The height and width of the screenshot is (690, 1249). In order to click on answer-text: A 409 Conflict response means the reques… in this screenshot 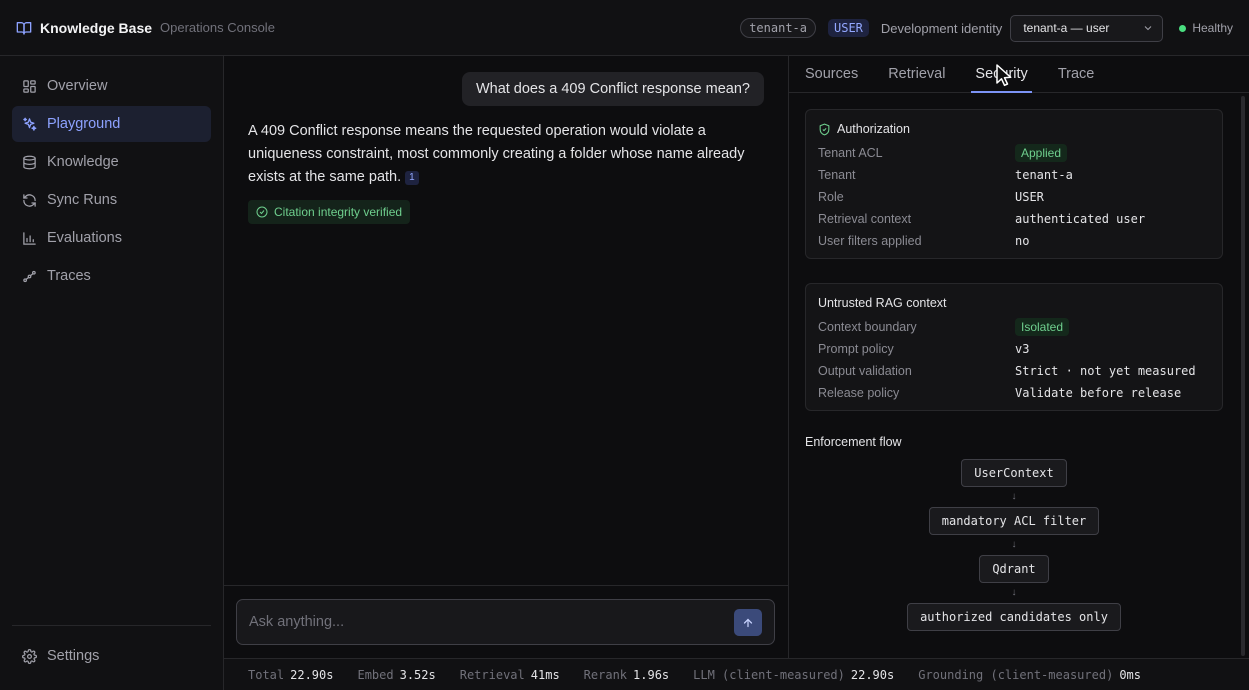, I will do `click(496, 154)`.